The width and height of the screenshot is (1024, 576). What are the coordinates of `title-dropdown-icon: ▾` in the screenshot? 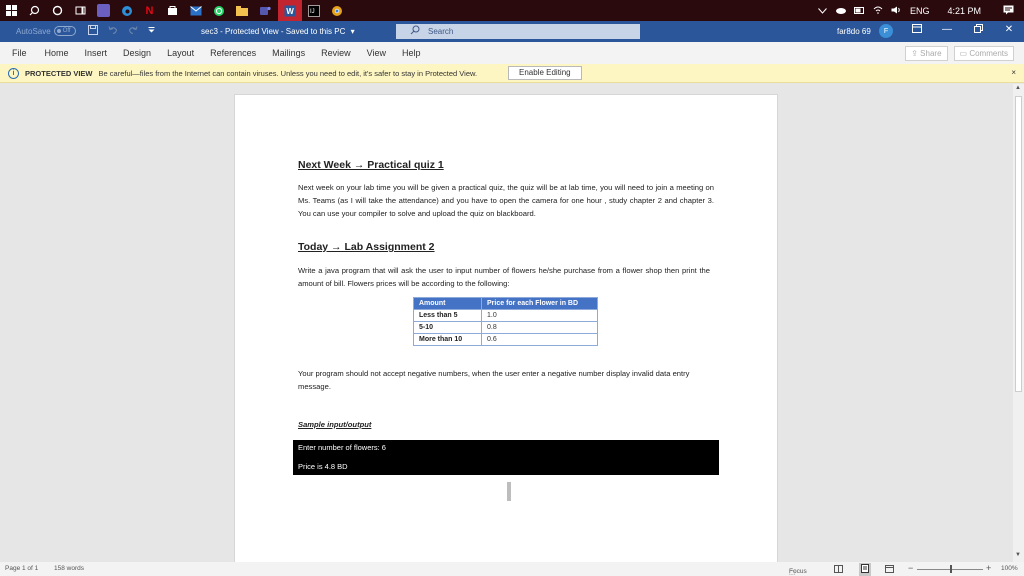 It's located at (353, 31).